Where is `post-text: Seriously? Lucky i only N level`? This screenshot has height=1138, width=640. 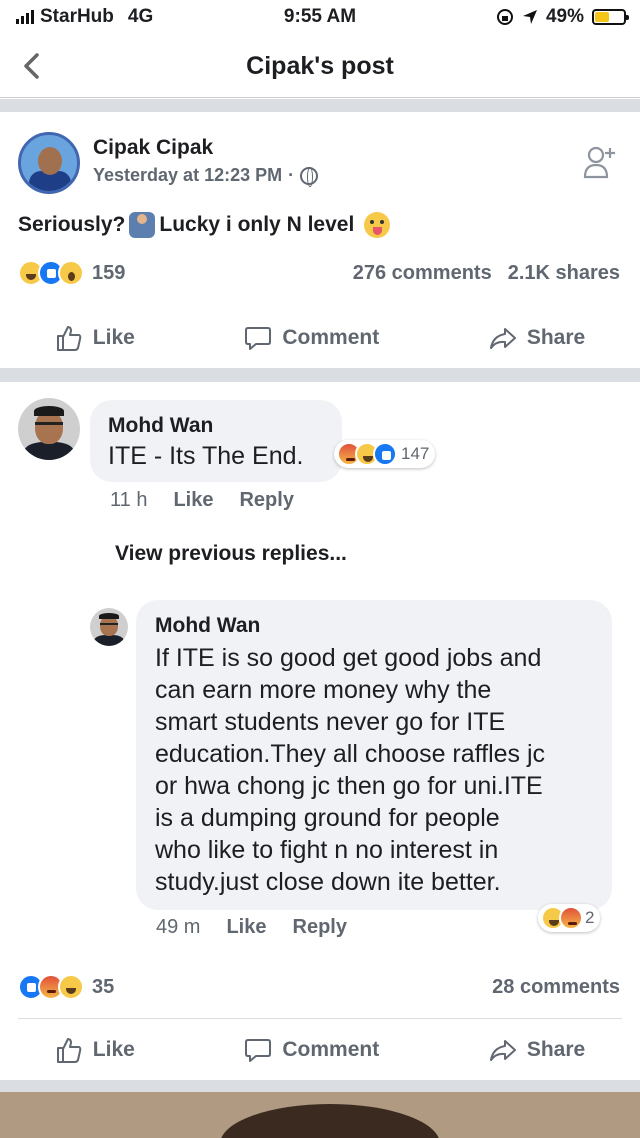
post-text: Seriously? Lucky i only N level is located at coordinates (204, 225).